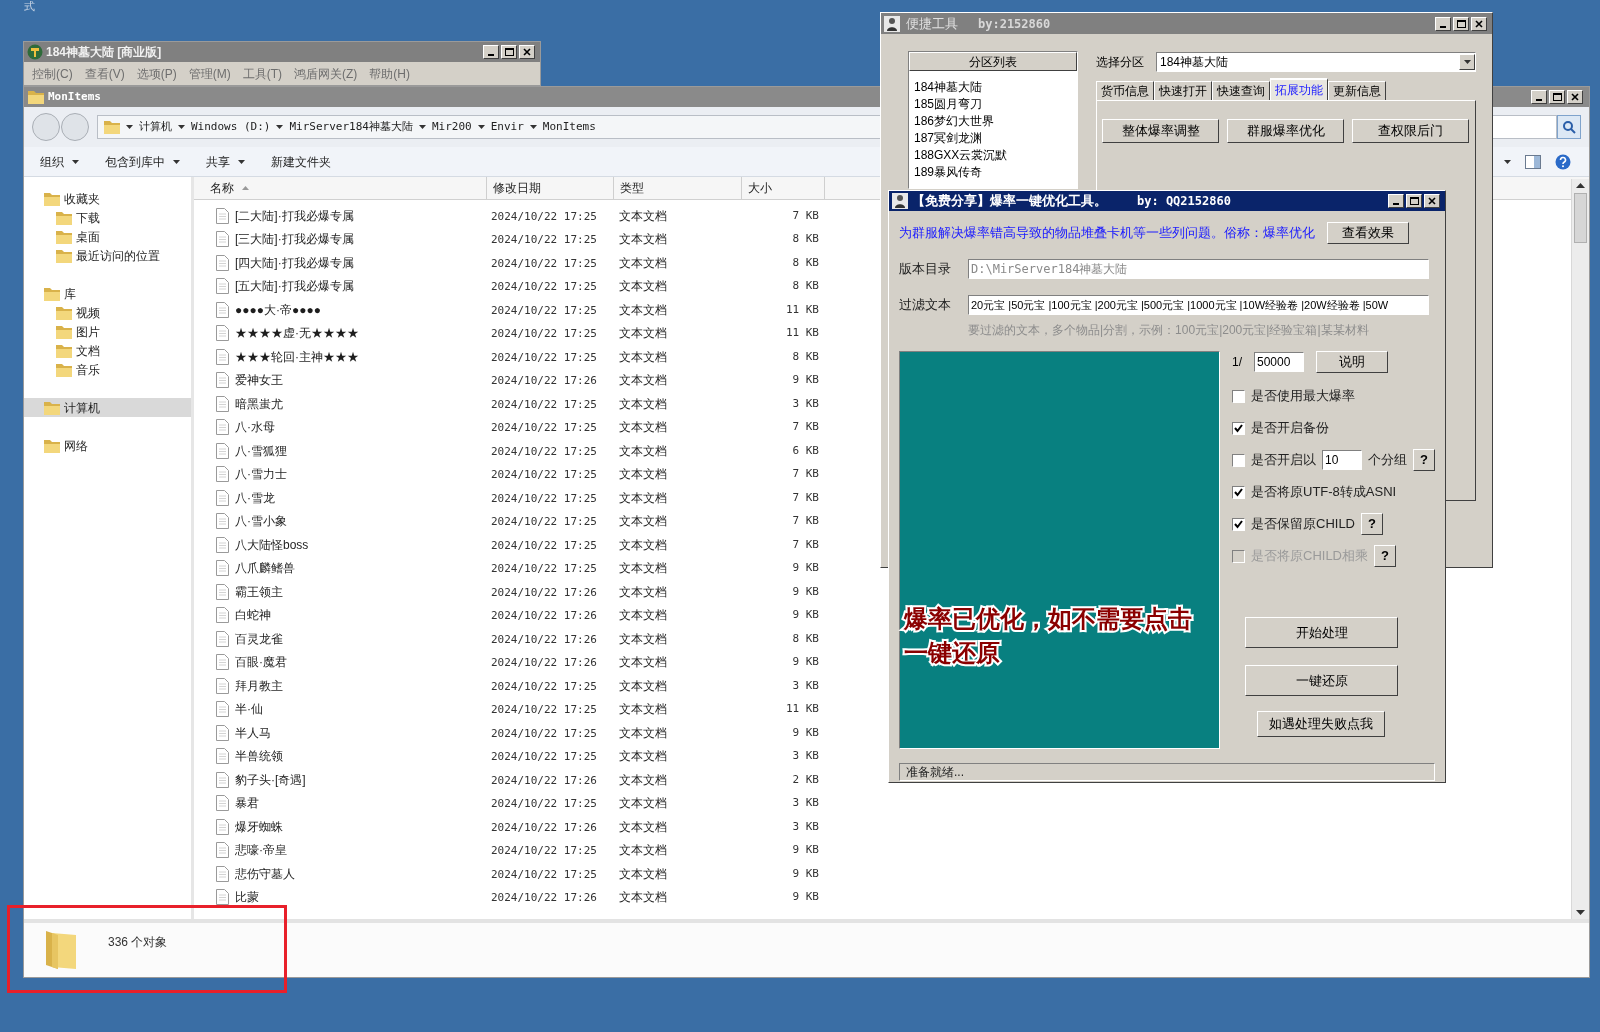  I want to click on file-name: 八·雪龙, so click(255, 497).